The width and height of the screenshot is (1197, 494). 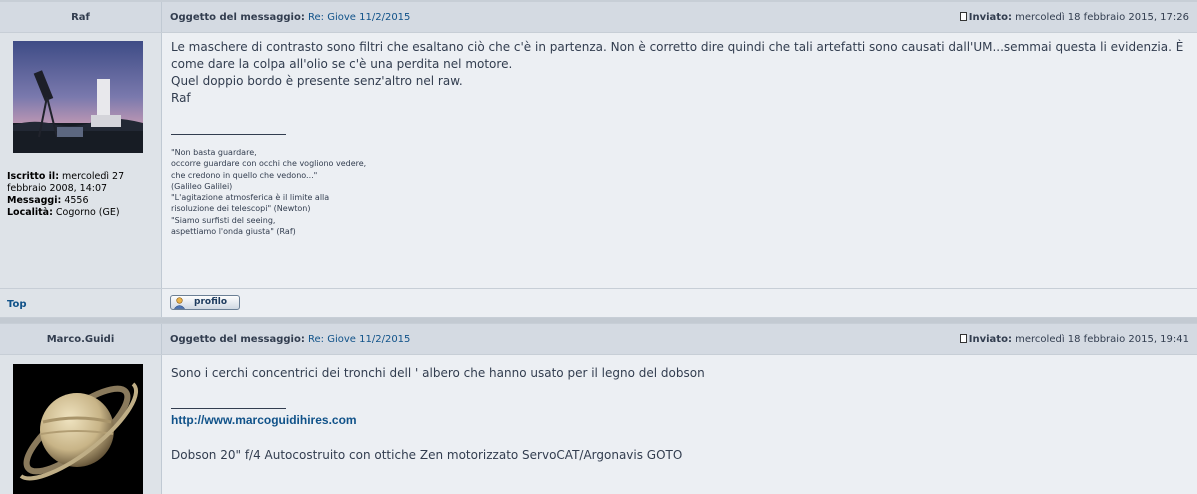 I want to click on profile-cell, so click(x=81, y=424).